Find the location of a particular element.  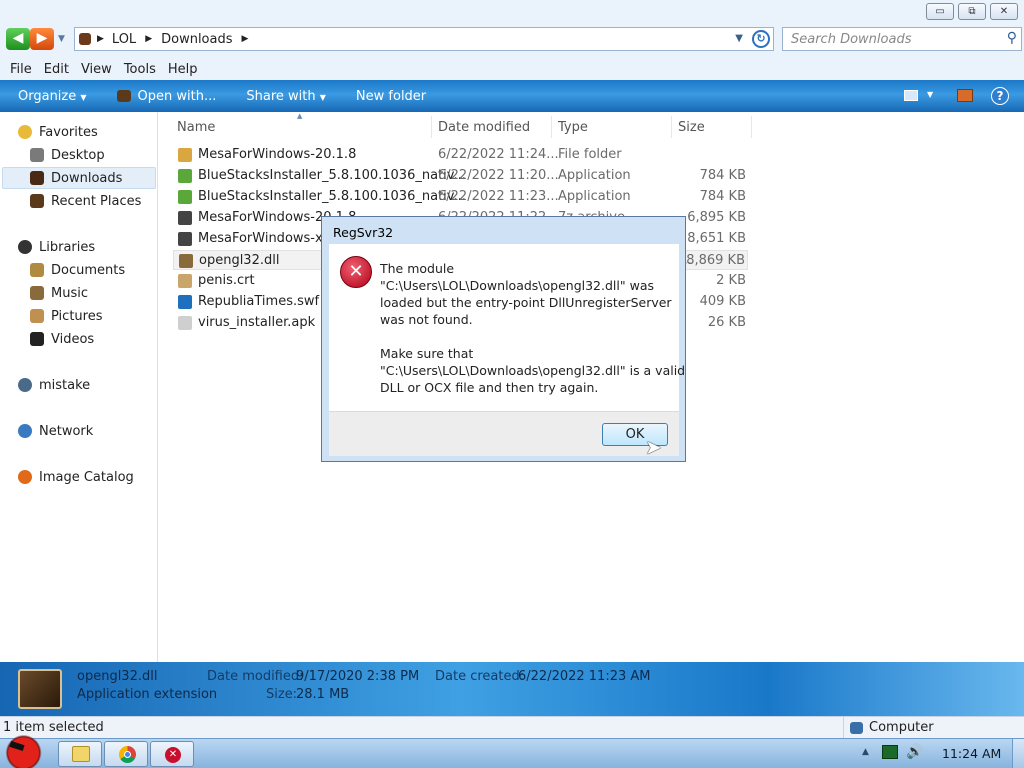

search-box: Search Downloads ⚲ is located at coordinates (902, 39).